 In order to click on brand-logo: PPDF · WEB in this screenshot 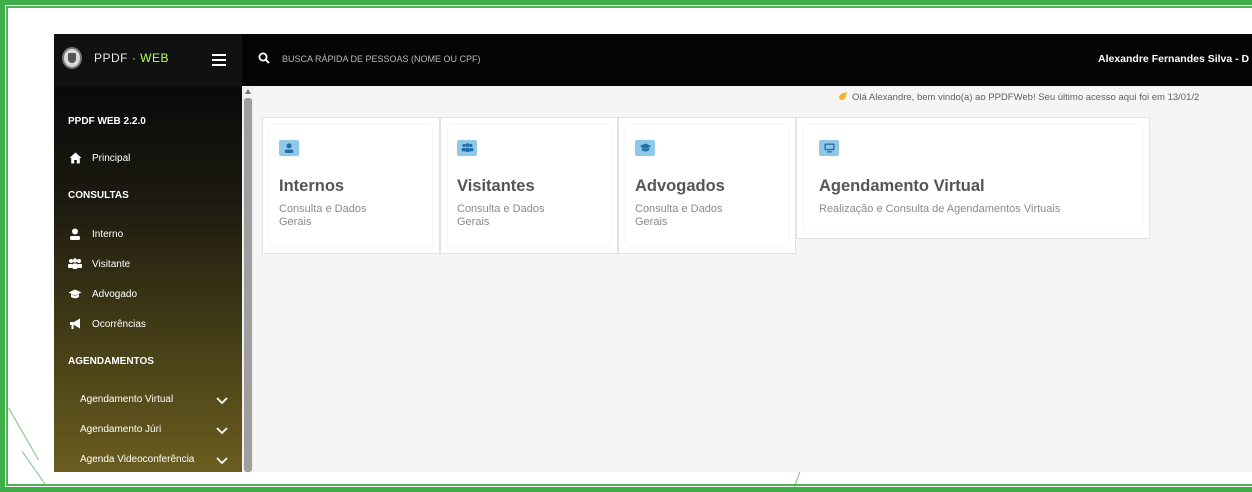, I will do `click(131, 58)`.